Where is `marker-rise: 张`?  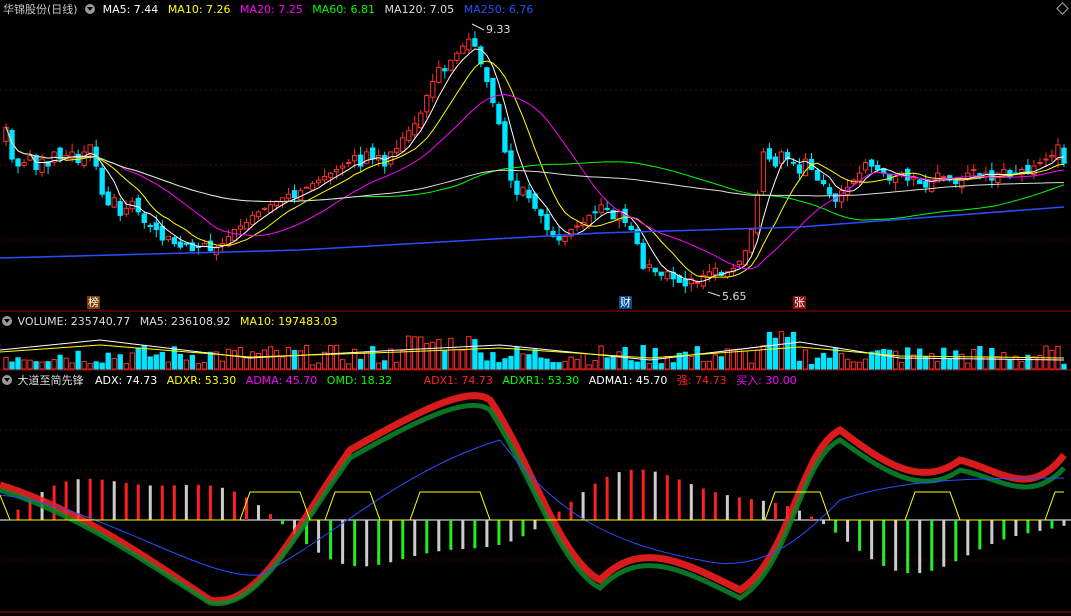
marker-rise: 张 is located at coordinates (799, 302).